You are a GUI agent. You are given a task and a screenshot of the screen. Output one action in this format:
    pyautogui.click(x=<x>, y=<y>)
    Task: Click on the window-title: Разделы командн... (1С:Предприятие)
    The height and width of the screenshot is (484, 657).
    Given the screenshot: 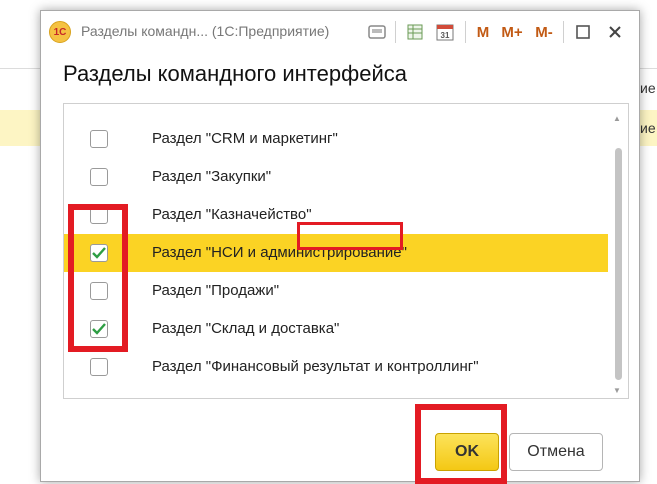 What is the action you would take?
    pyautogui.click(x=205, y=31)
    